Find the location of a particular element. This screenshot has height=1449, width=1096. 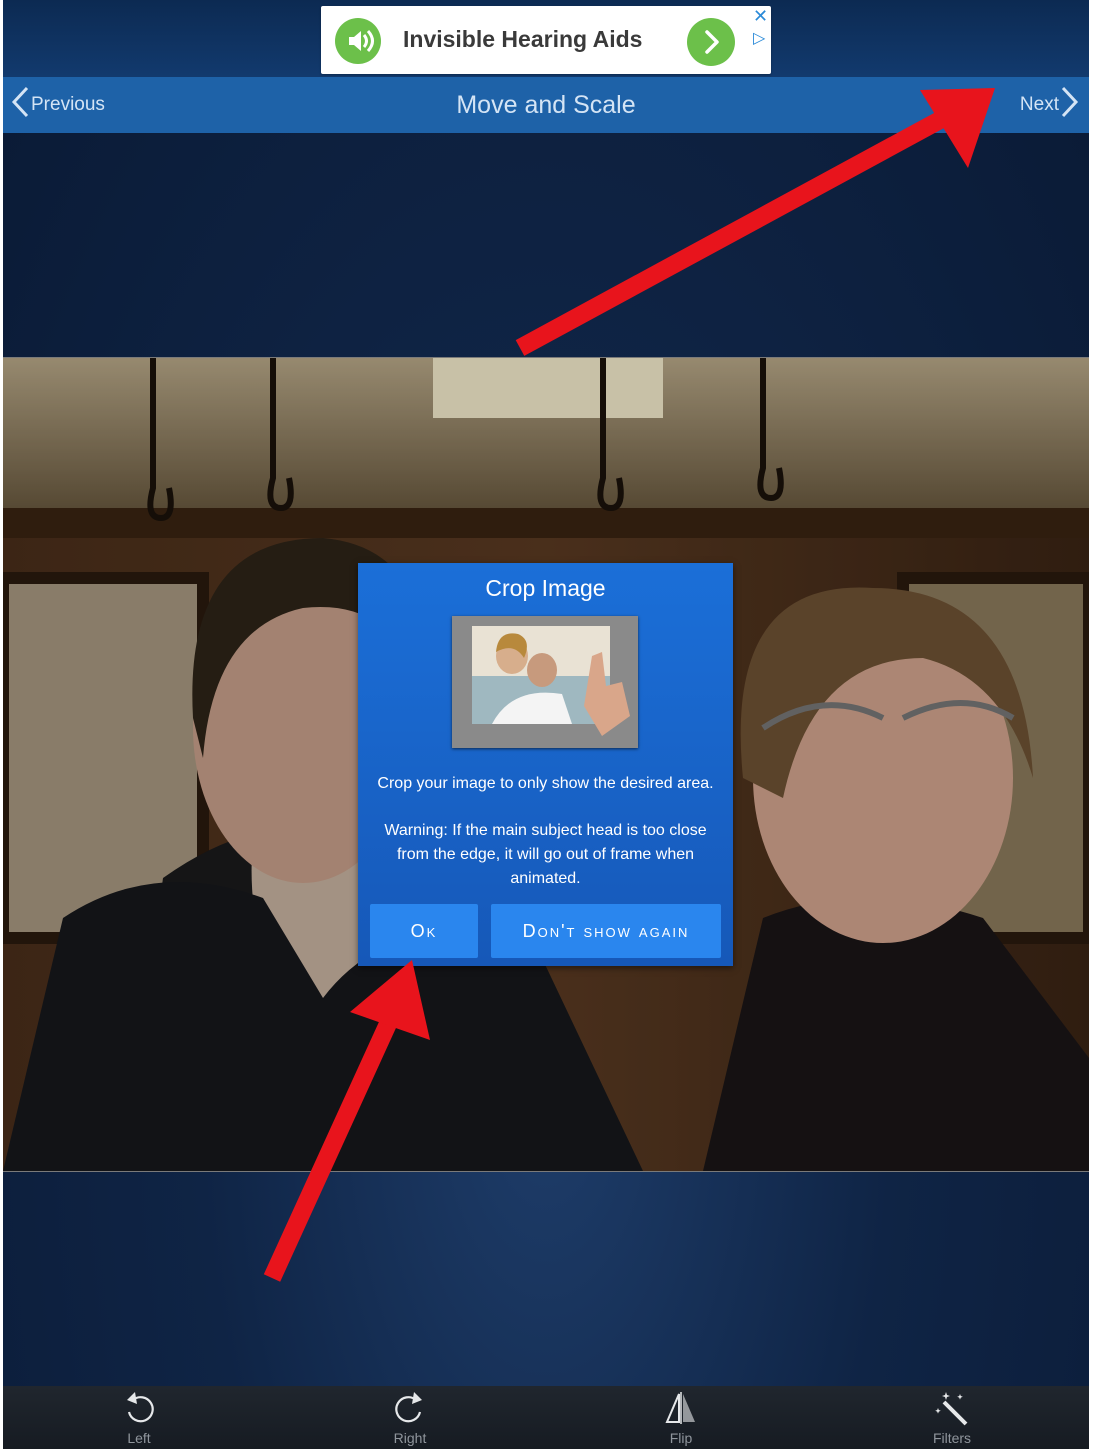

ad-choices-icon: ▷ is located at coordinates (759, 38).